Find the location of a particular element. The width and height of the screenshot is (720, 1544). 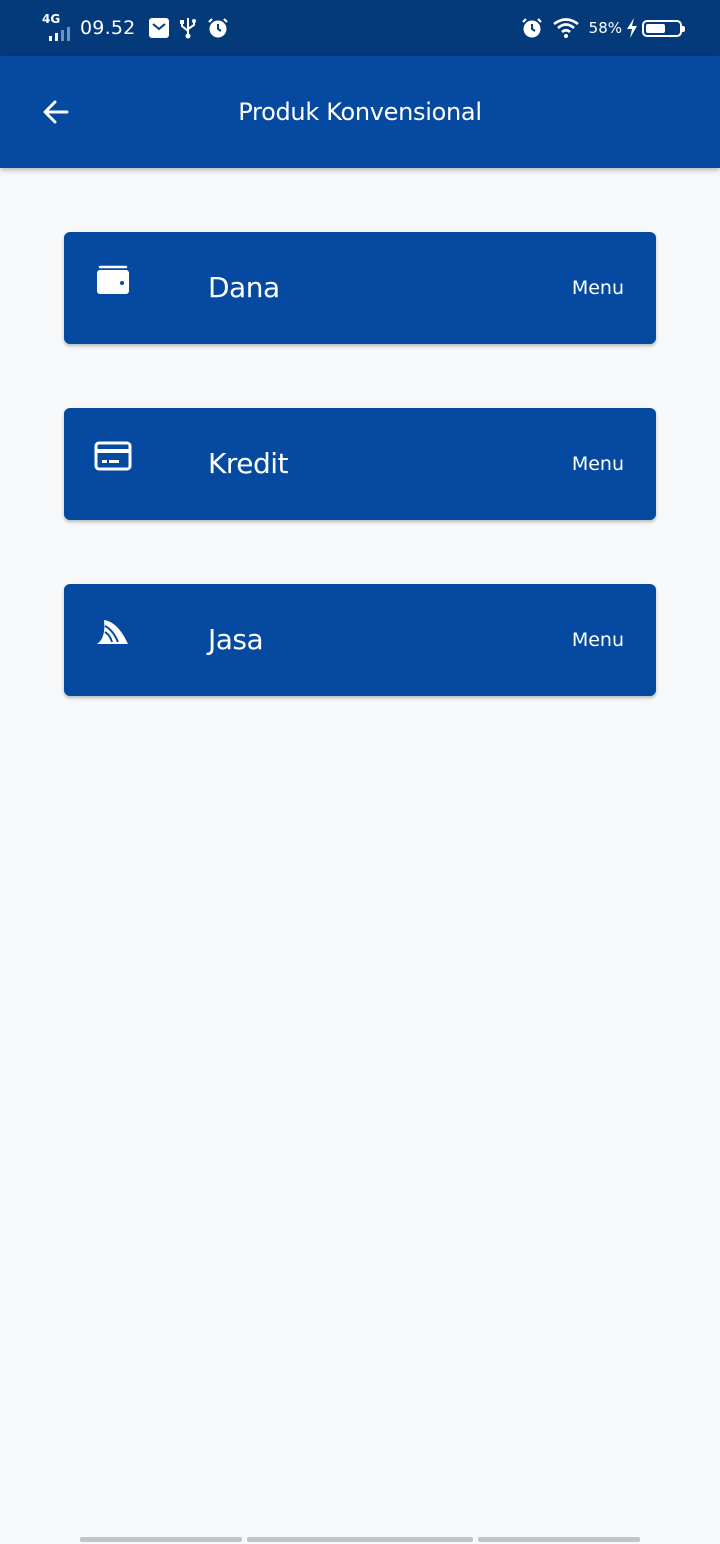

app-bar: Produk Konvensional is located at coordinates (360, 112).